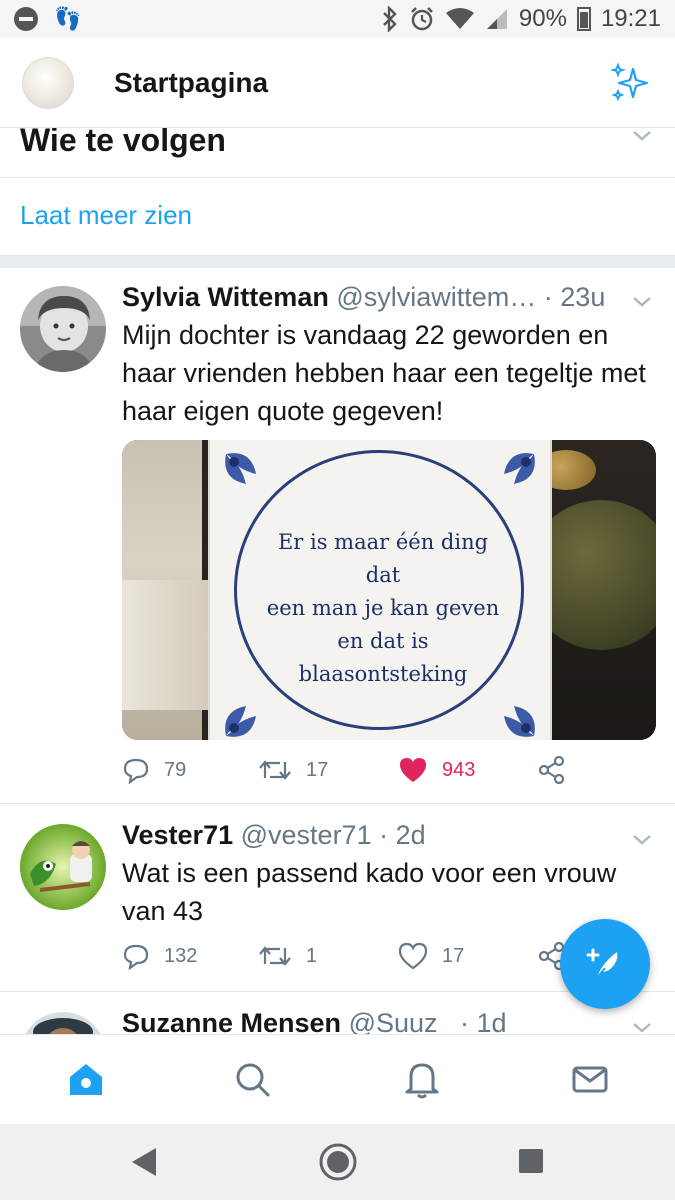 The height and width of the screenshot is (1200, 675). What do you see at coordinates (574, 297) in the screenshot?
I see `tweet-time: · 23u` at bounding box center [574, 297].